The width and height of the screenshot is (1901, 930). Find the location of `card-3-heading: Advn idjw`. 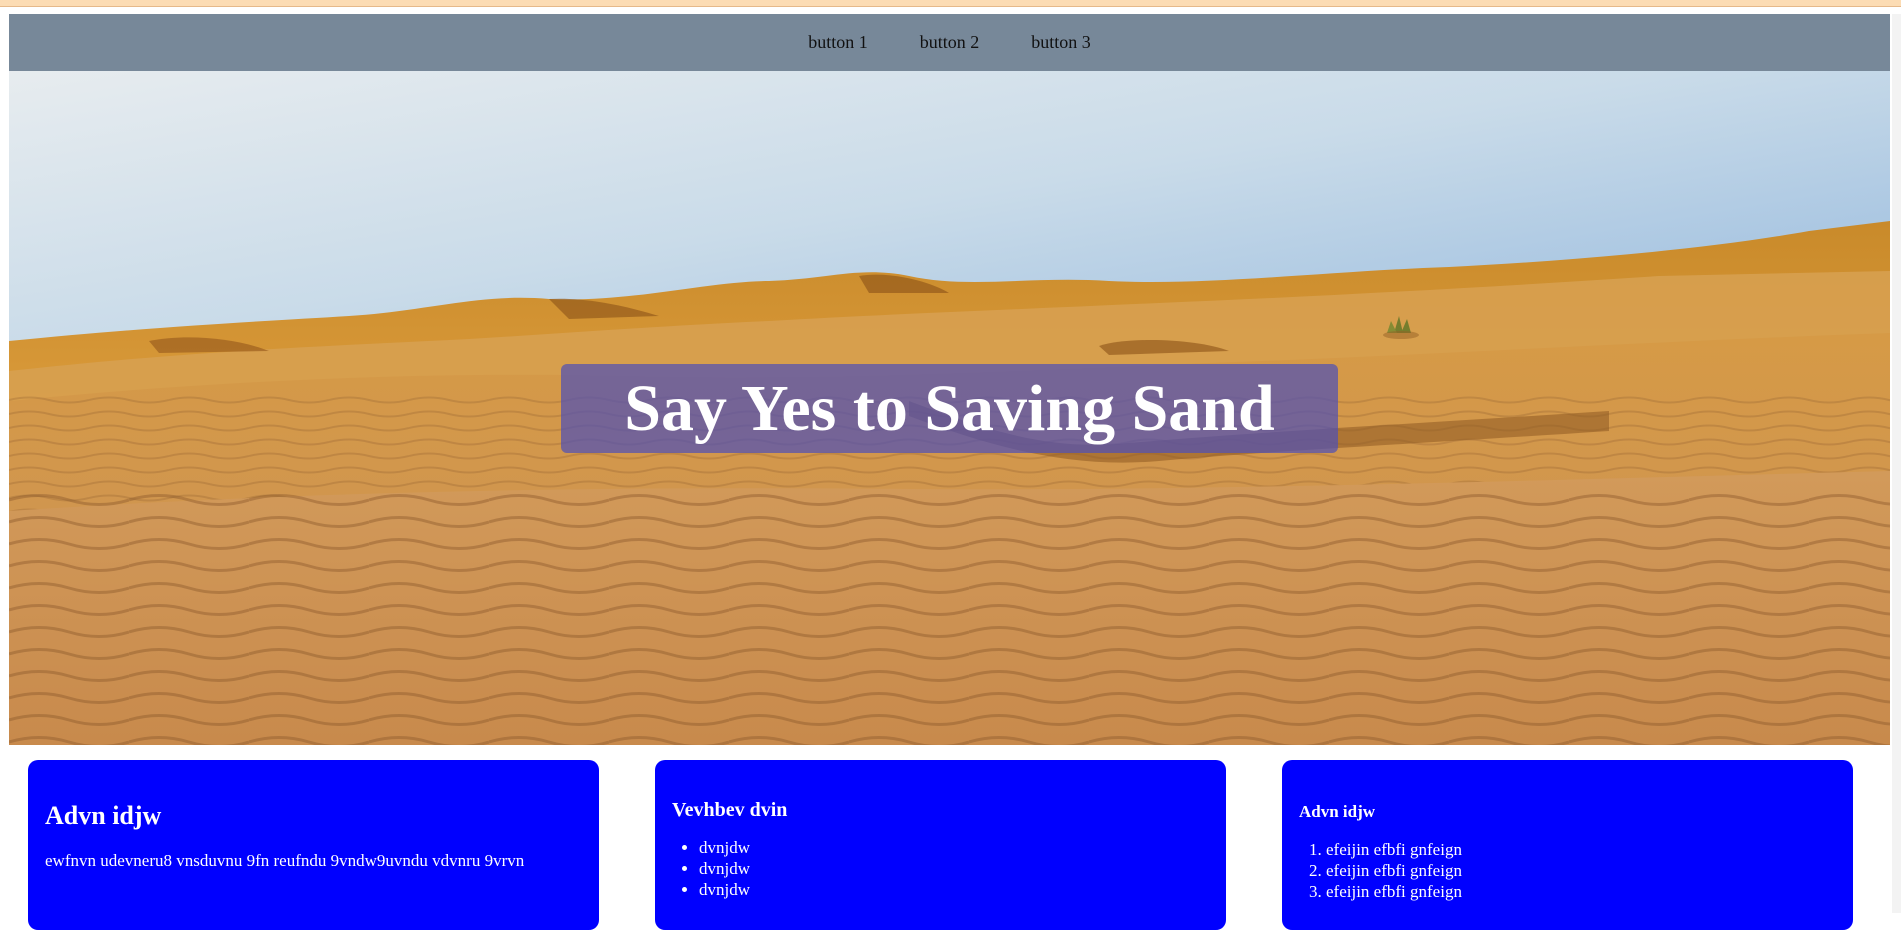

card-3-heading: Advn idjw is located at coordinates (1337, 811).